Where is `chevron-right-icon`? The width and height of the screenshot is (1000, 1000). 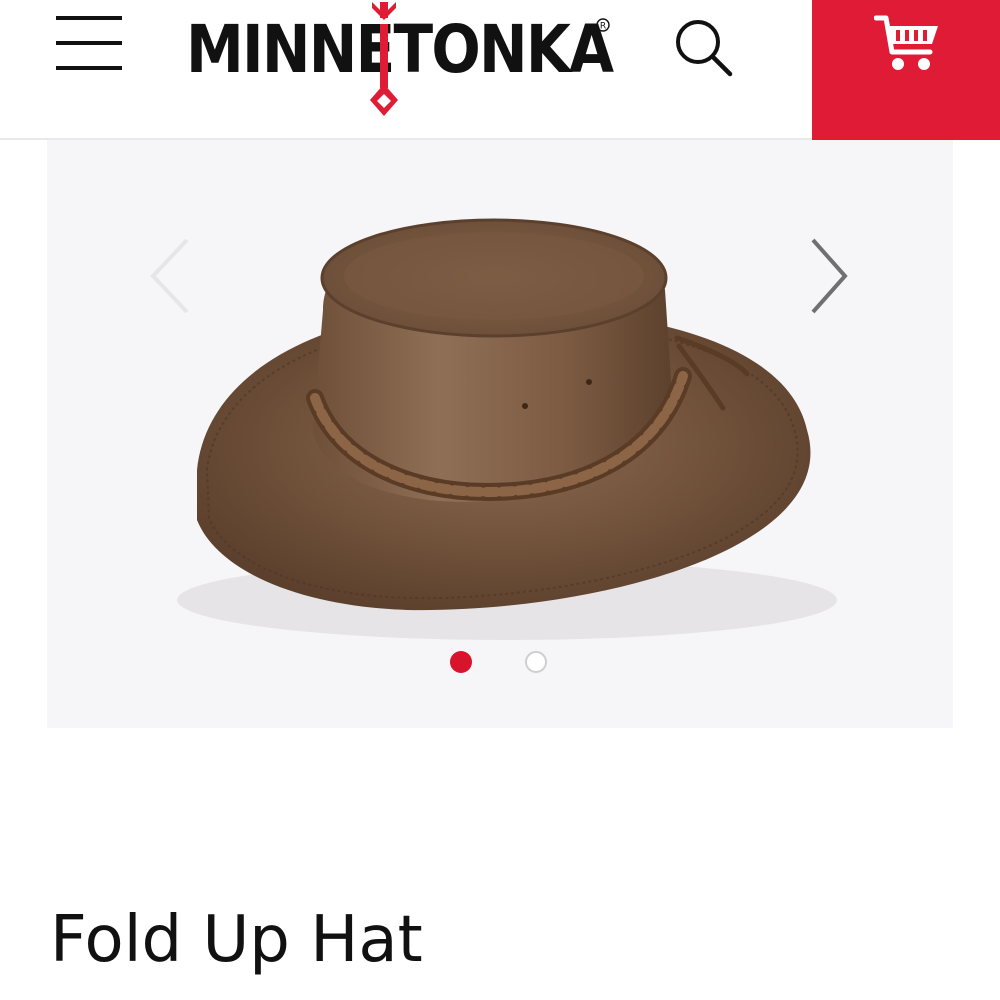
chevron-right-icon is located at coordinates (829, 276).